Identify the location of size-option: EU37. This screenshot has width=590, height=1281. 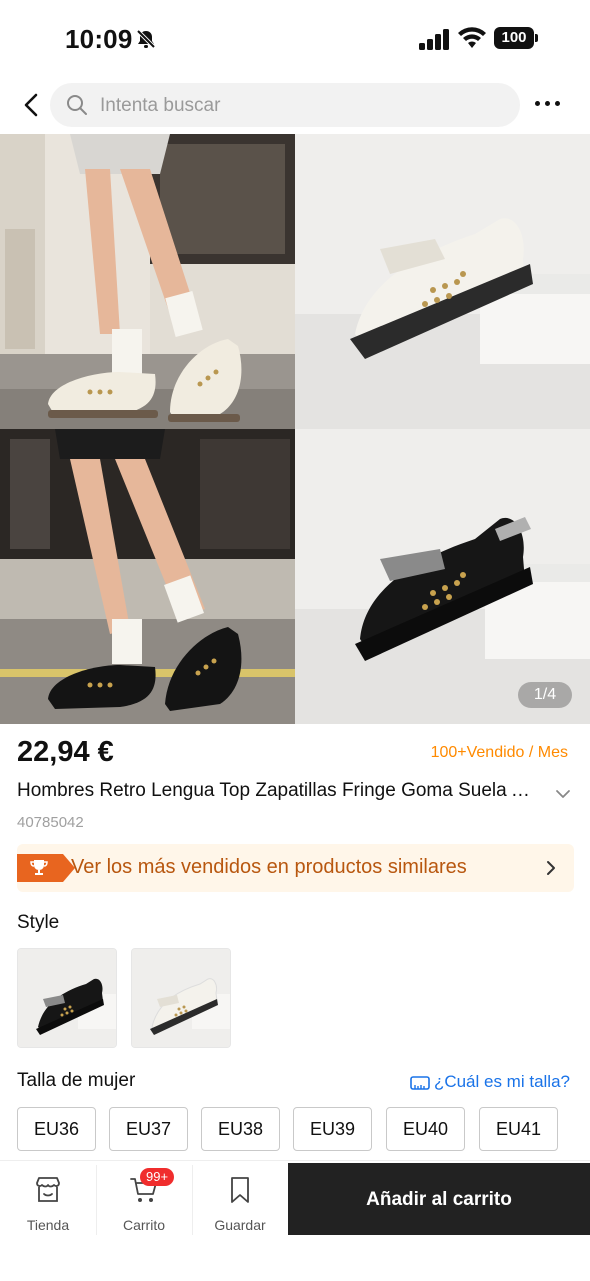
(148, 1129).